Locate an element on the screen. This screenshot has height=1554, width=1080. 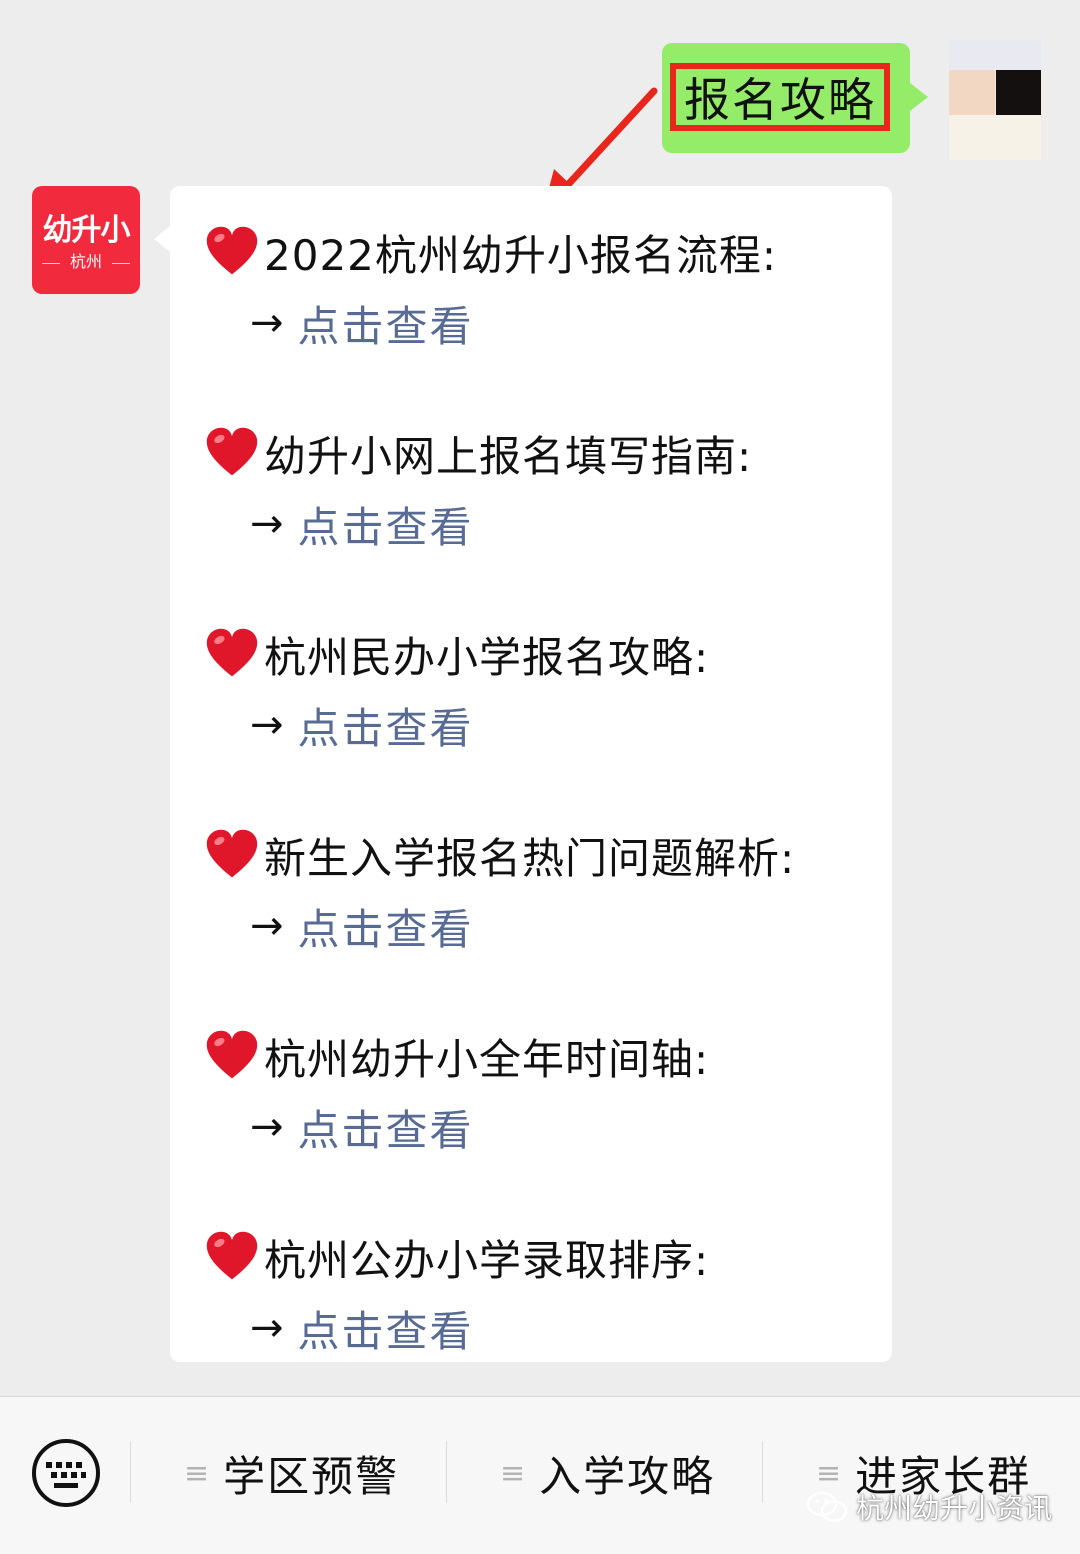
list-item: 杭州幼升小全年时间轴: → 点击查看 is located at coordinates (544, 1080).